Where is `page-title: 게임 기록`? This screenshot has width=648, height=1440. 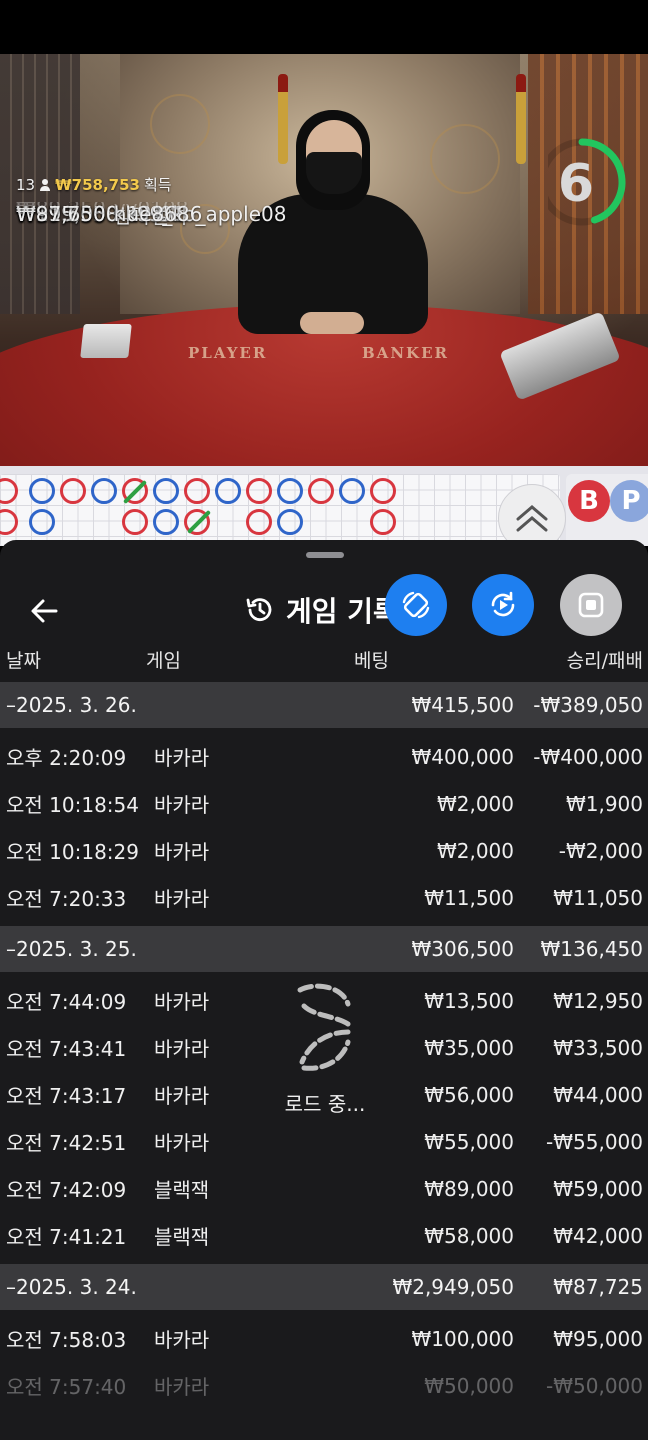 page-title: 게임 기록 is located at coordinates (342, 611).